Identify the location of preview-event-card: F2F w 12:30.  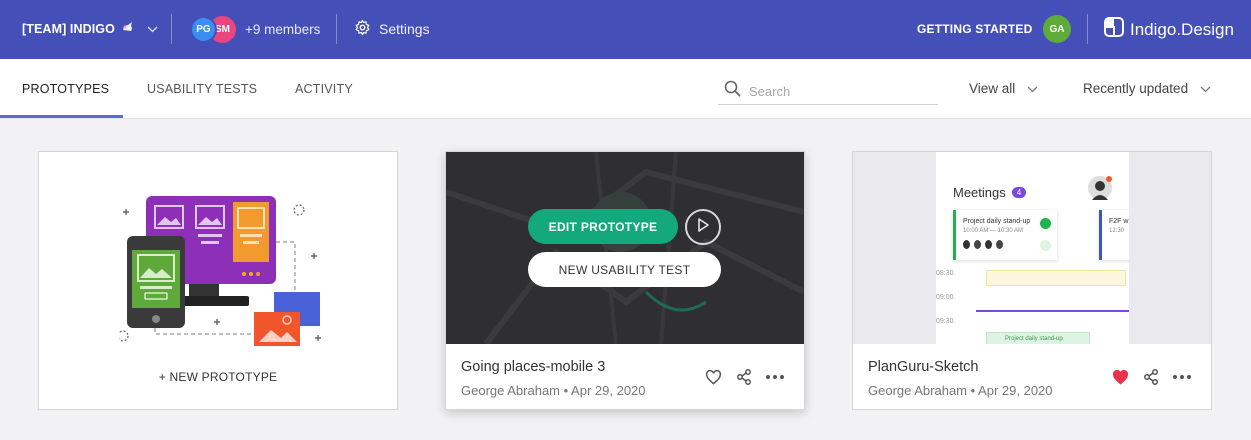
(1114, 235).